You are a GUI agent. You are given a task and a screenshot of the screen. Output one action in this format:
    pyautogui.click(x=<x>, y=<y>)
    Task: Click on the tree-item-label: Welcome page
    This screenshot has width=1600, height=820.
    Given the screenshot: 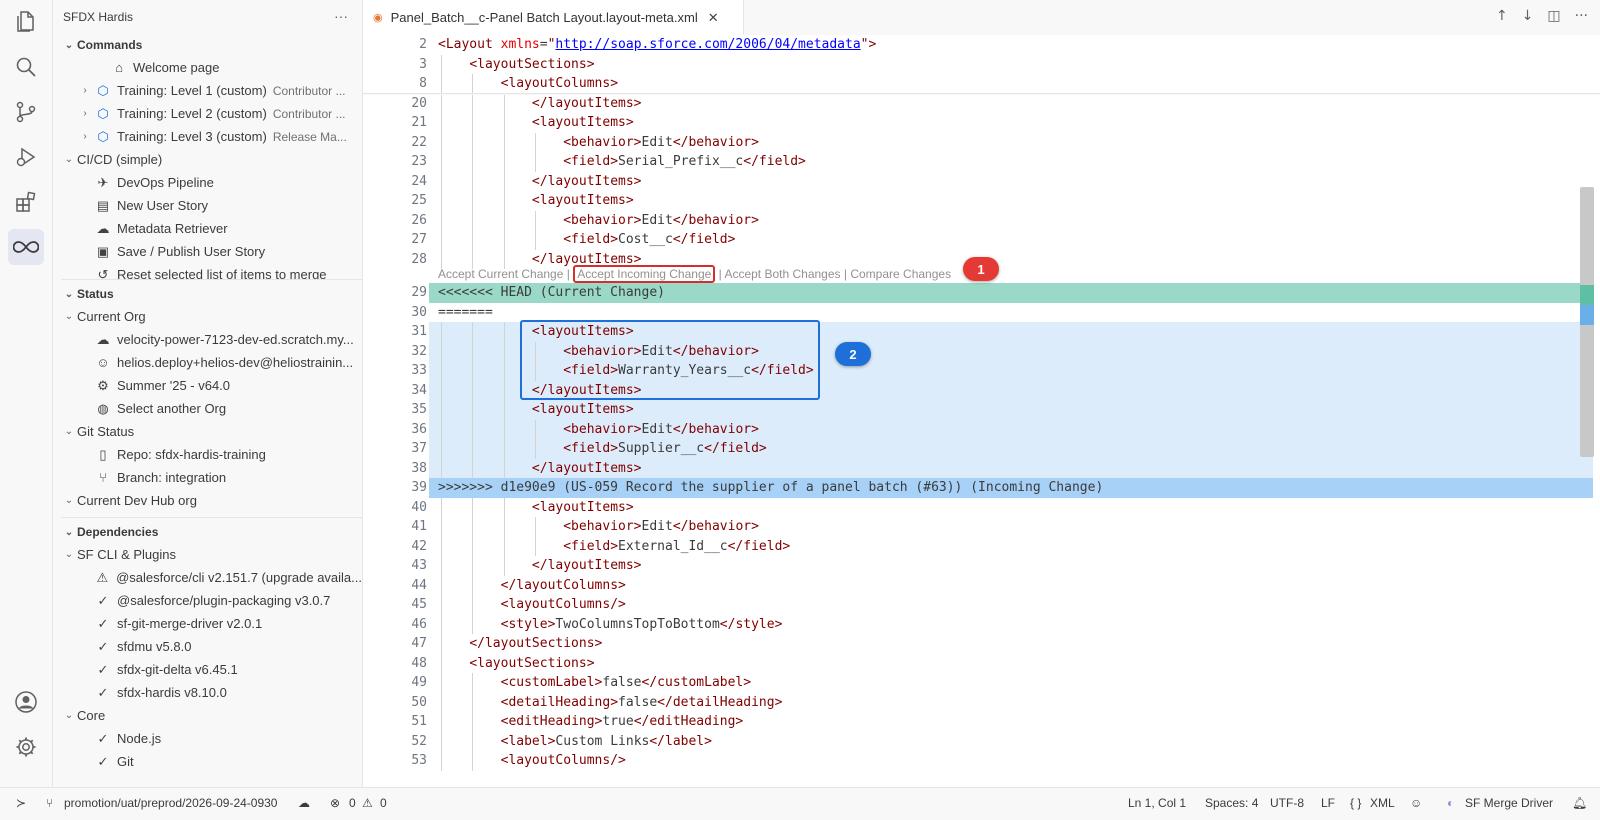 What is the action you would take?
    pyautogui.click(x=176, y=67)
    